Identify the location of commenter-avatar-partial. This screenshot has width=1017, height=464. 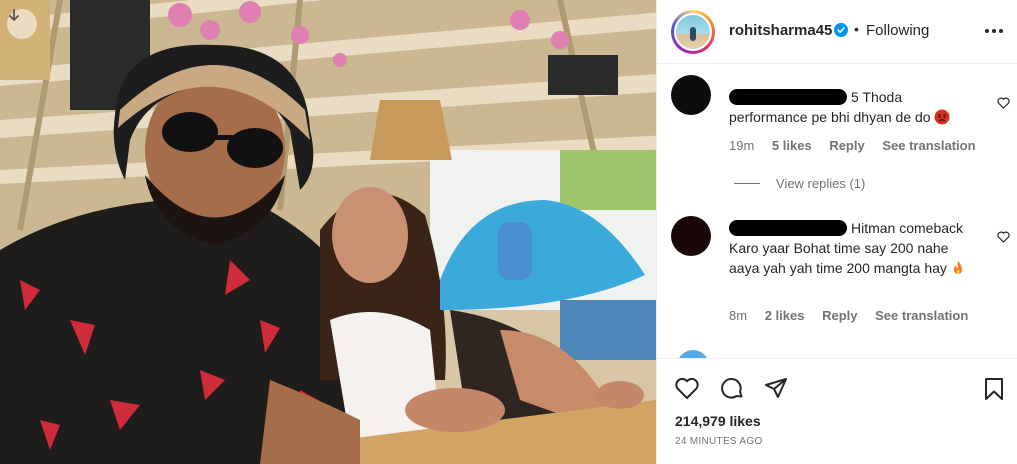
(693, 354).